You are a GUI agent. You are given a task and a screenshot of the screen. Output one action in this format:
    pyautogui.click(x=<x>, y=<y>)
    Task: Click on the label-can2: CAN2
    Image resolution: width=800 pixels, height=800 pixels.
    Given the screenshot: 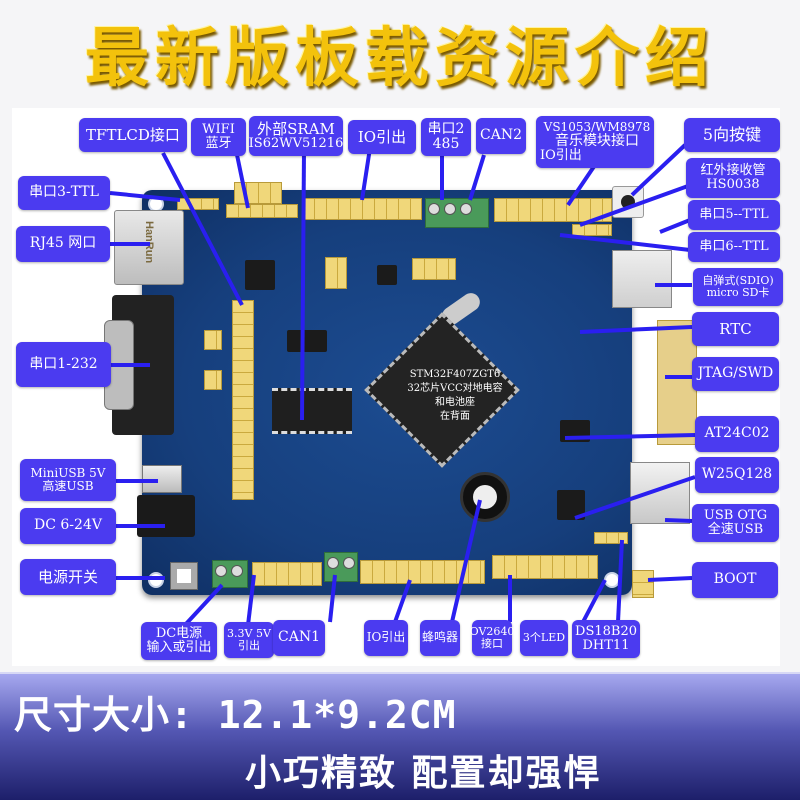 What is the action you would take?
    pyautogui.click(x=501, y=136)
    